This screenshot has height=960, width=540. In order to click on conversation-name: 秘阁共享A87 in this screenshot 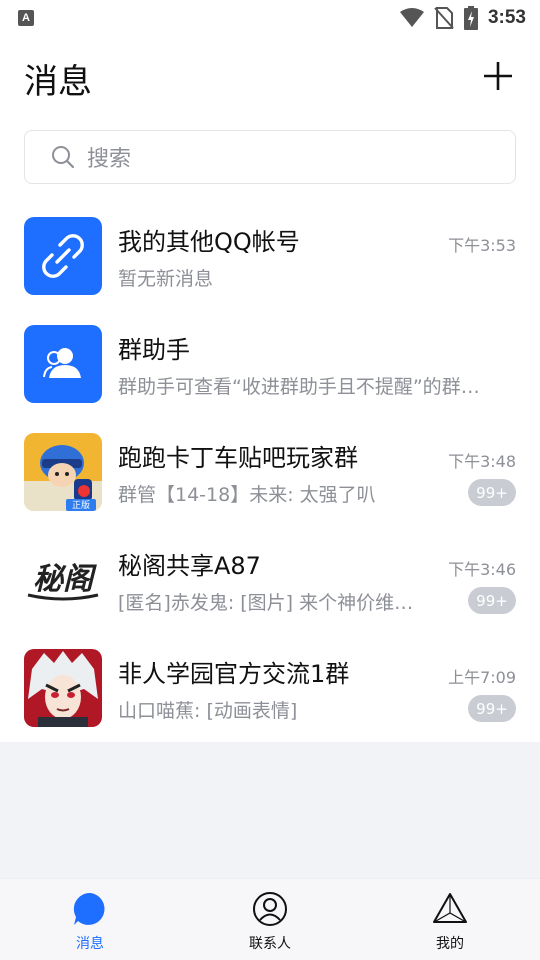, I will do `click(189, 566)`.